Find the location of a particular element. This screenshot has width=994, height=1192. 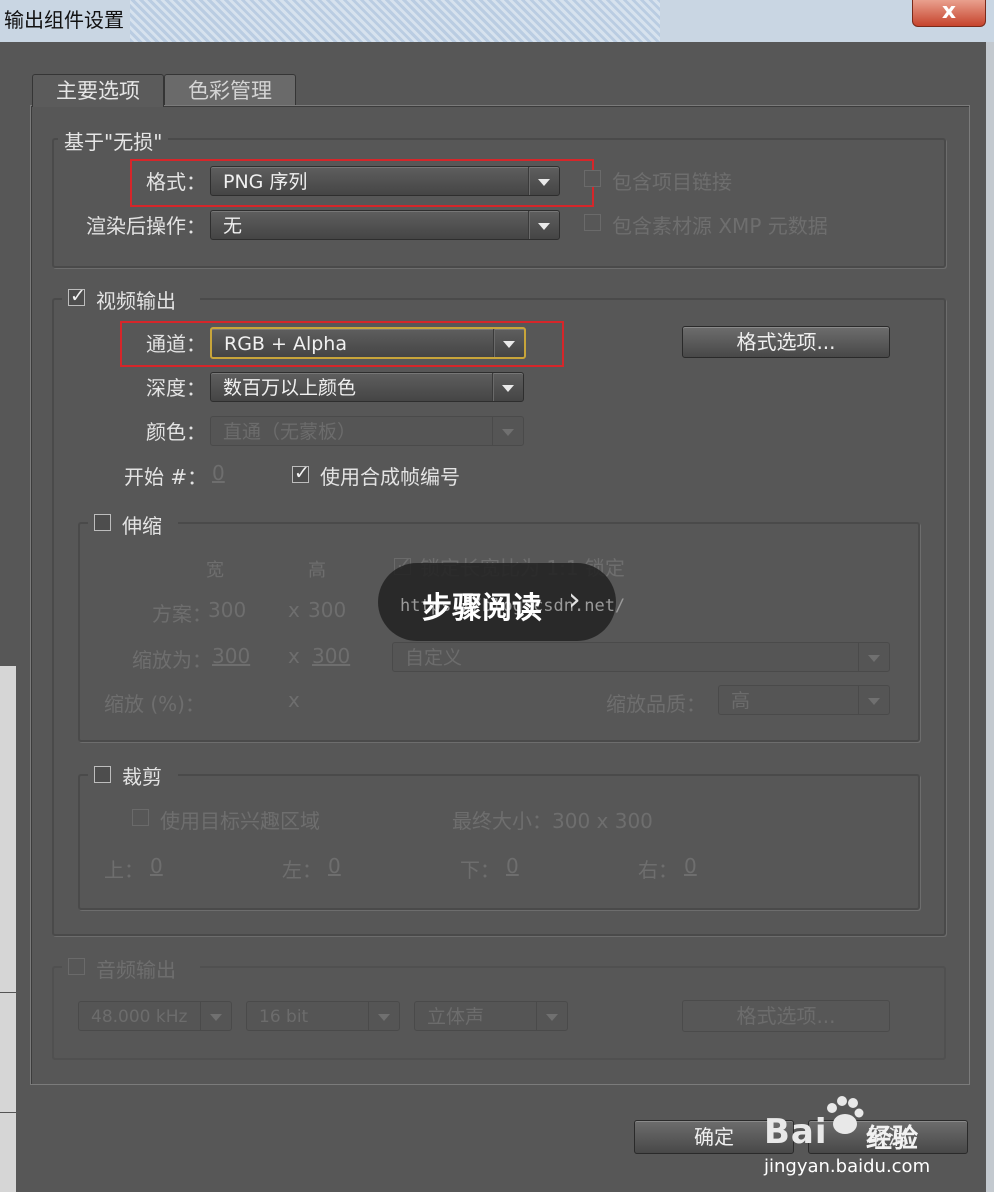

include-xmp-checkbox is located at coordinates (592, 222).